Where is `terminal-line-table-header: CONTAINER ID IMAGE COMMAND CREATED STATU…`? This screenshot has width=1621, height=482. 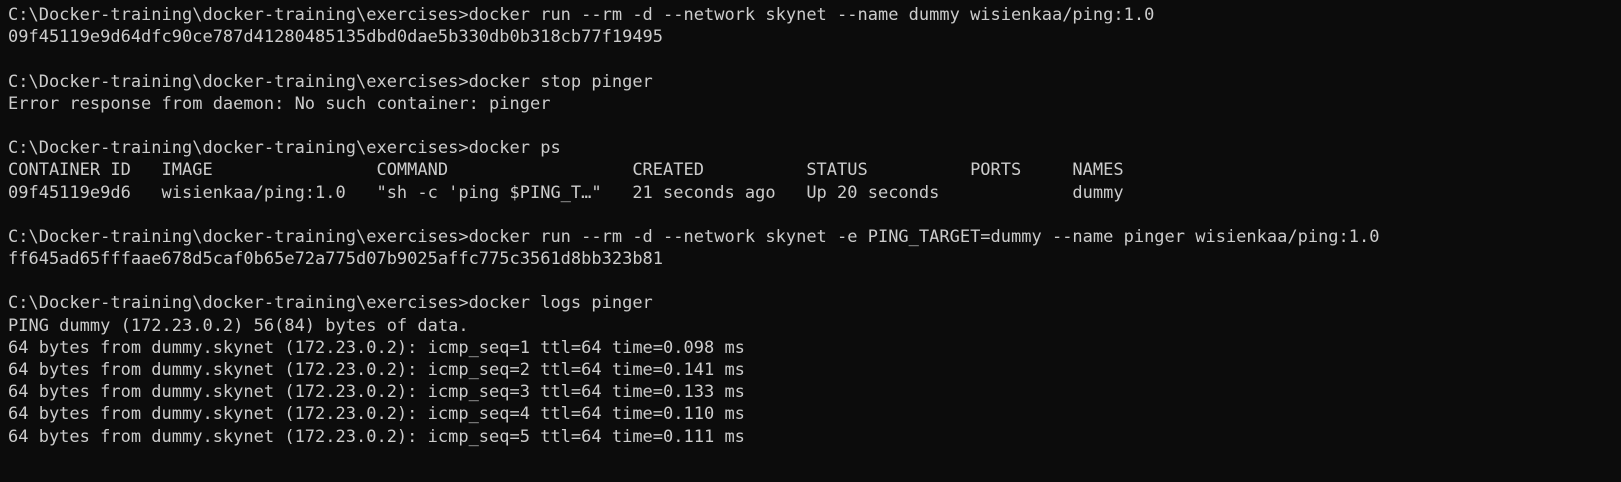 terminal-line-table-header: CONTAINER ID IMAGE COMMAND CREATED STATU… is located at coordinates (566, 170).